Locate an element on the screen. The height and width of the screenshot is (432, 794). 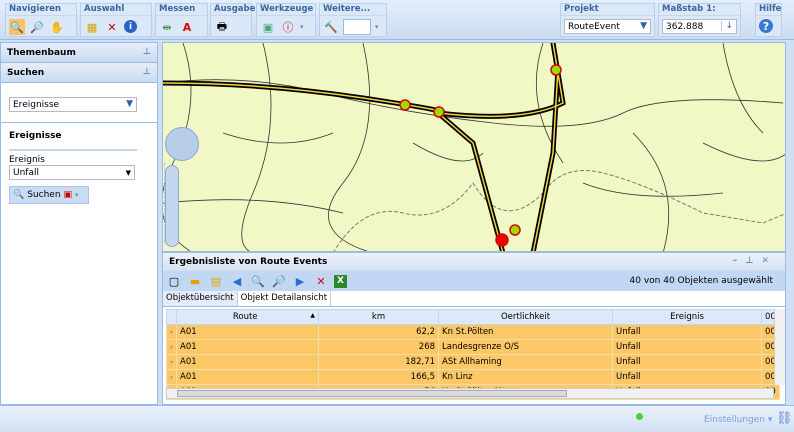
group-navigieren: Navigieren 🔍 🔎 ✋ is located at coordinates (41, 20).